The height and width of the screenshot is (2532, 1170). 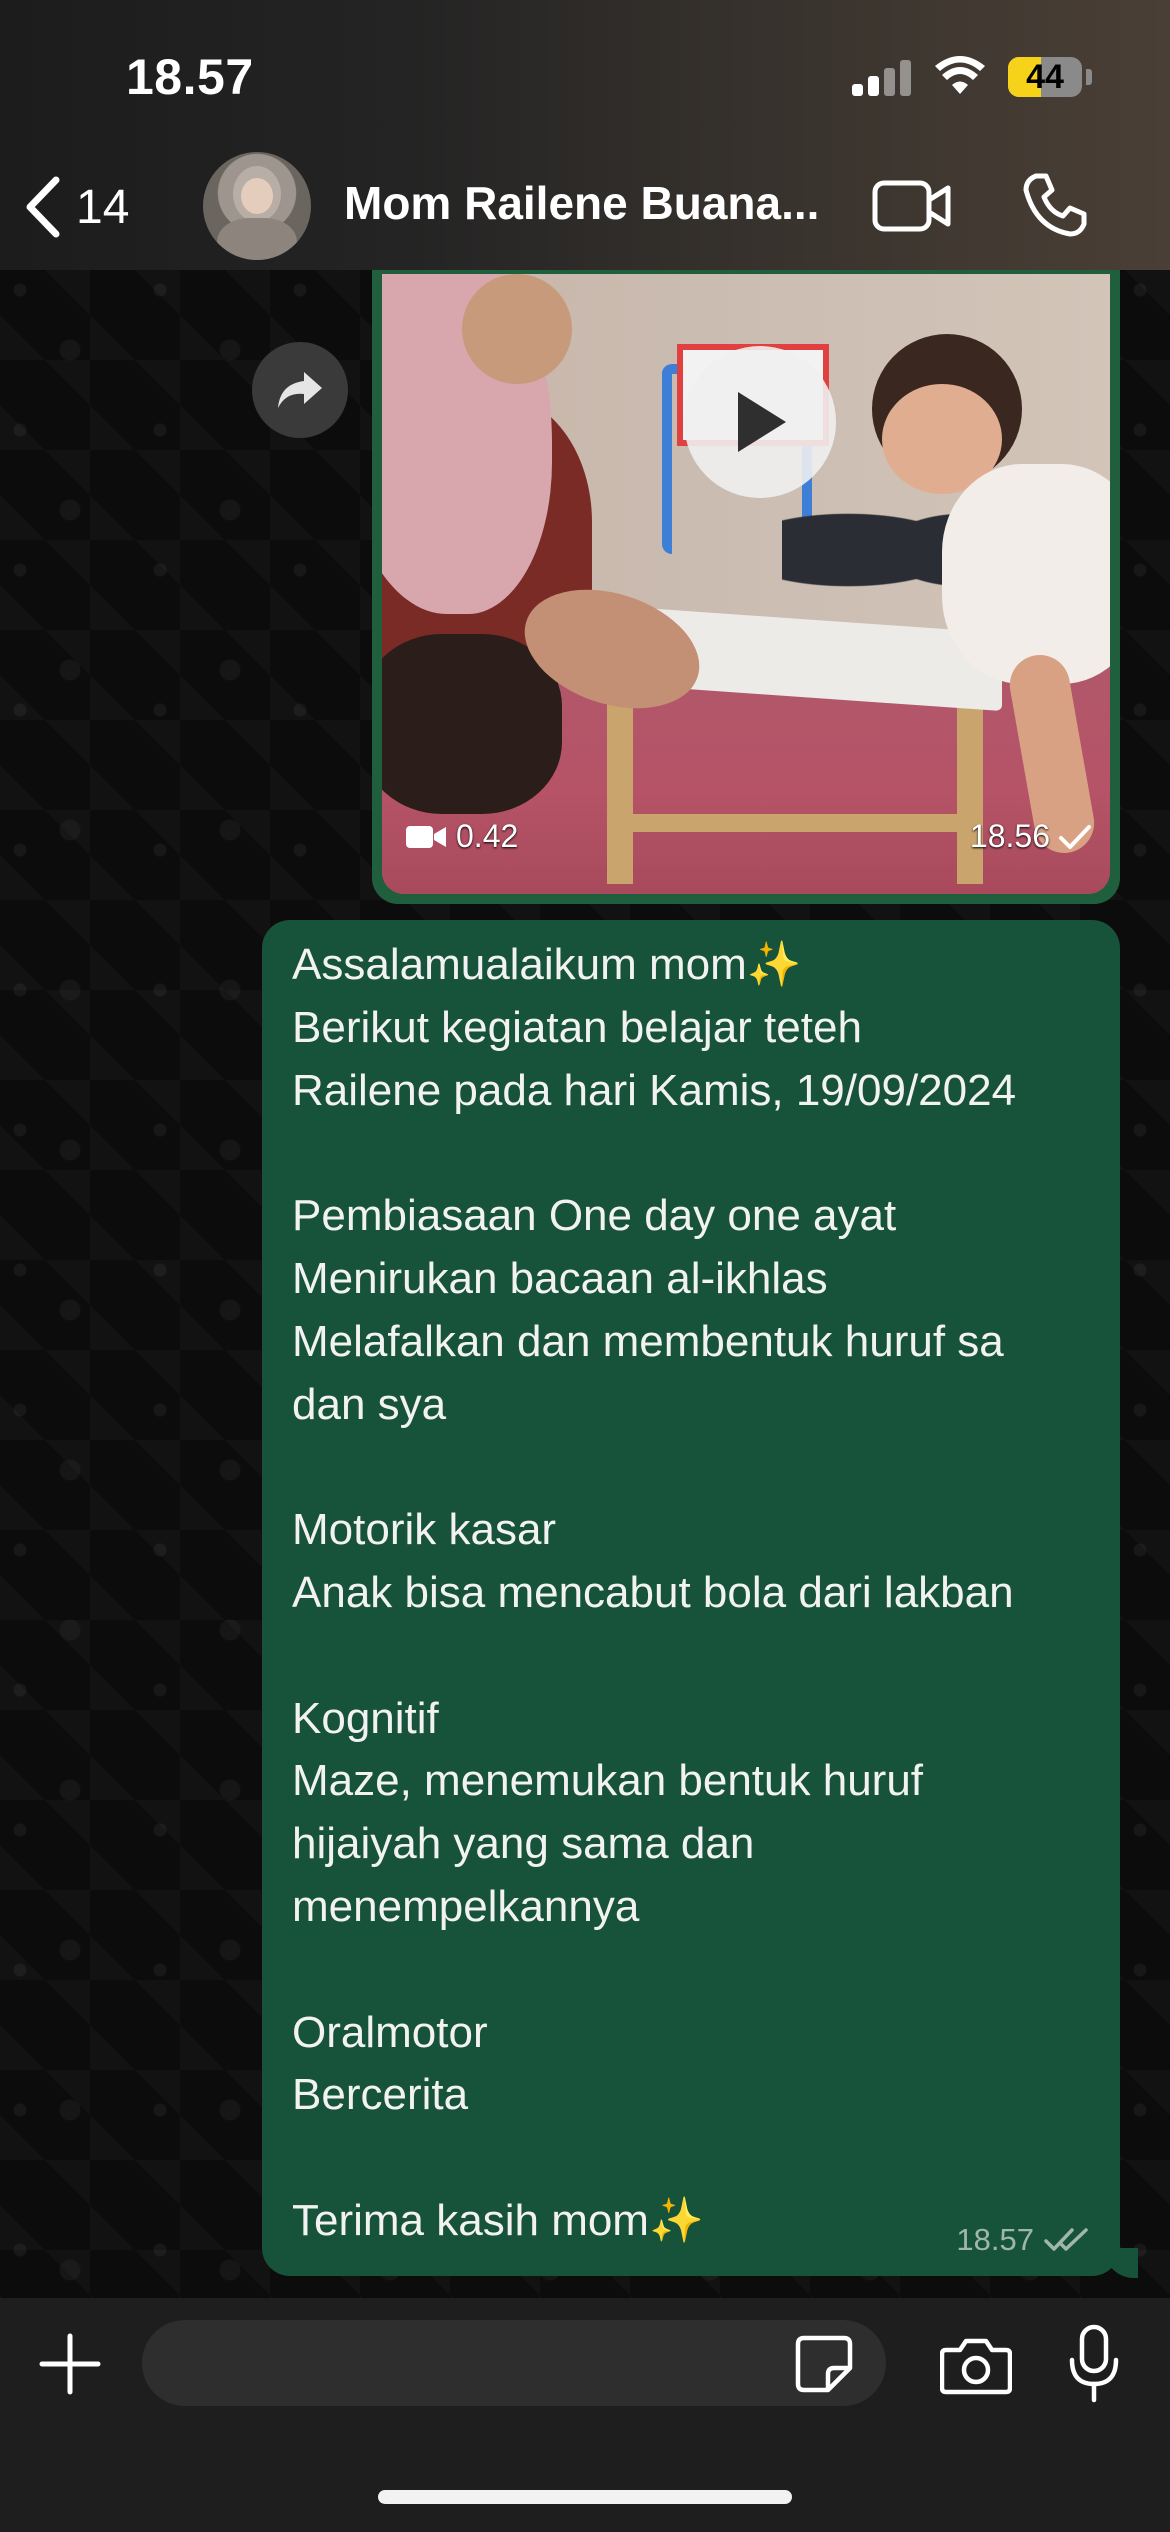 What do you see at coordinates (912, 206) in the screenshot?
I see `video-call-icon` at bounding box center [912, 206].